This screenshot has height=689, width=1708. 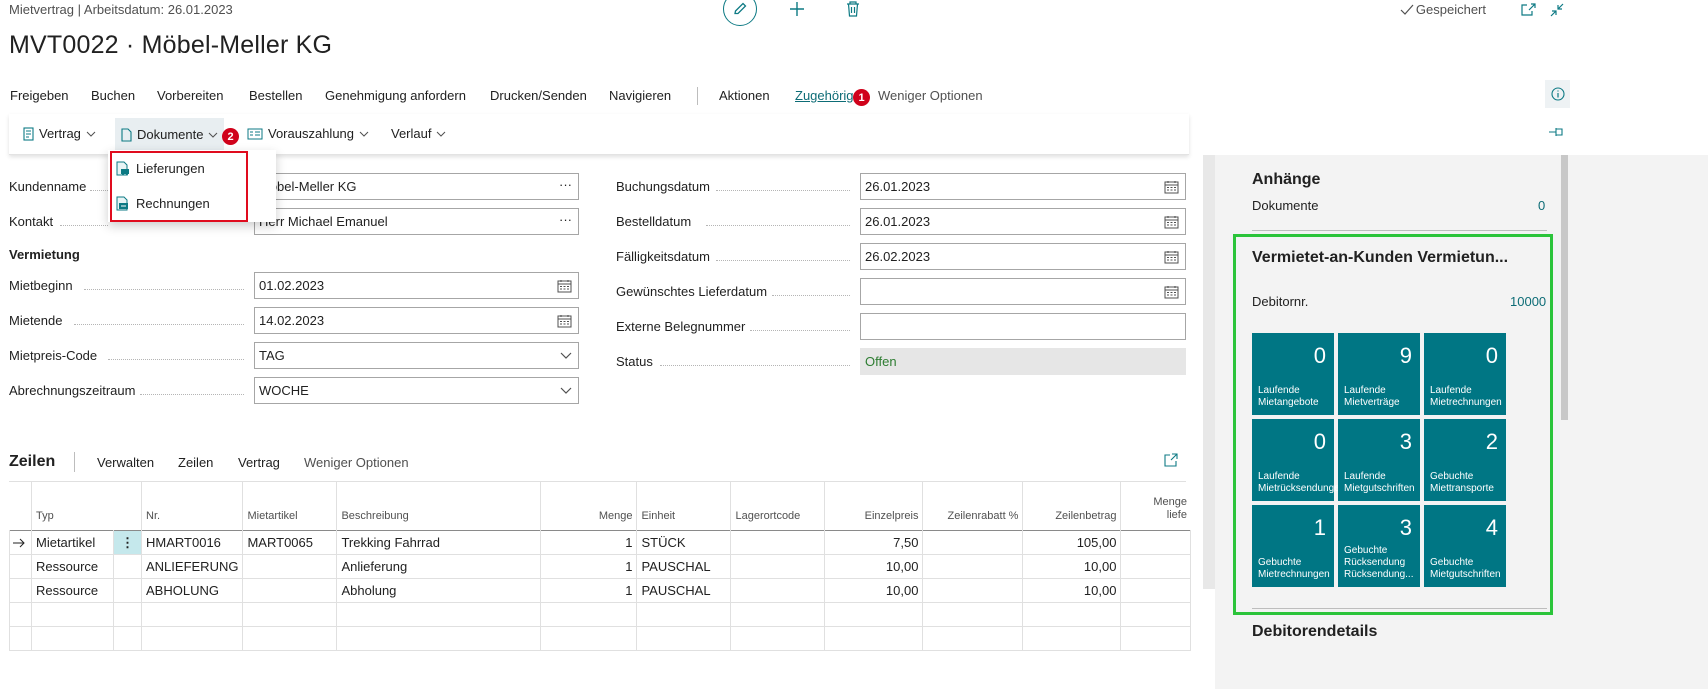 What do you see at coordinates (59, 133) in the screenshot?
I see `subtab-vertrag: Vertrag` at bounding box center [59, 133].